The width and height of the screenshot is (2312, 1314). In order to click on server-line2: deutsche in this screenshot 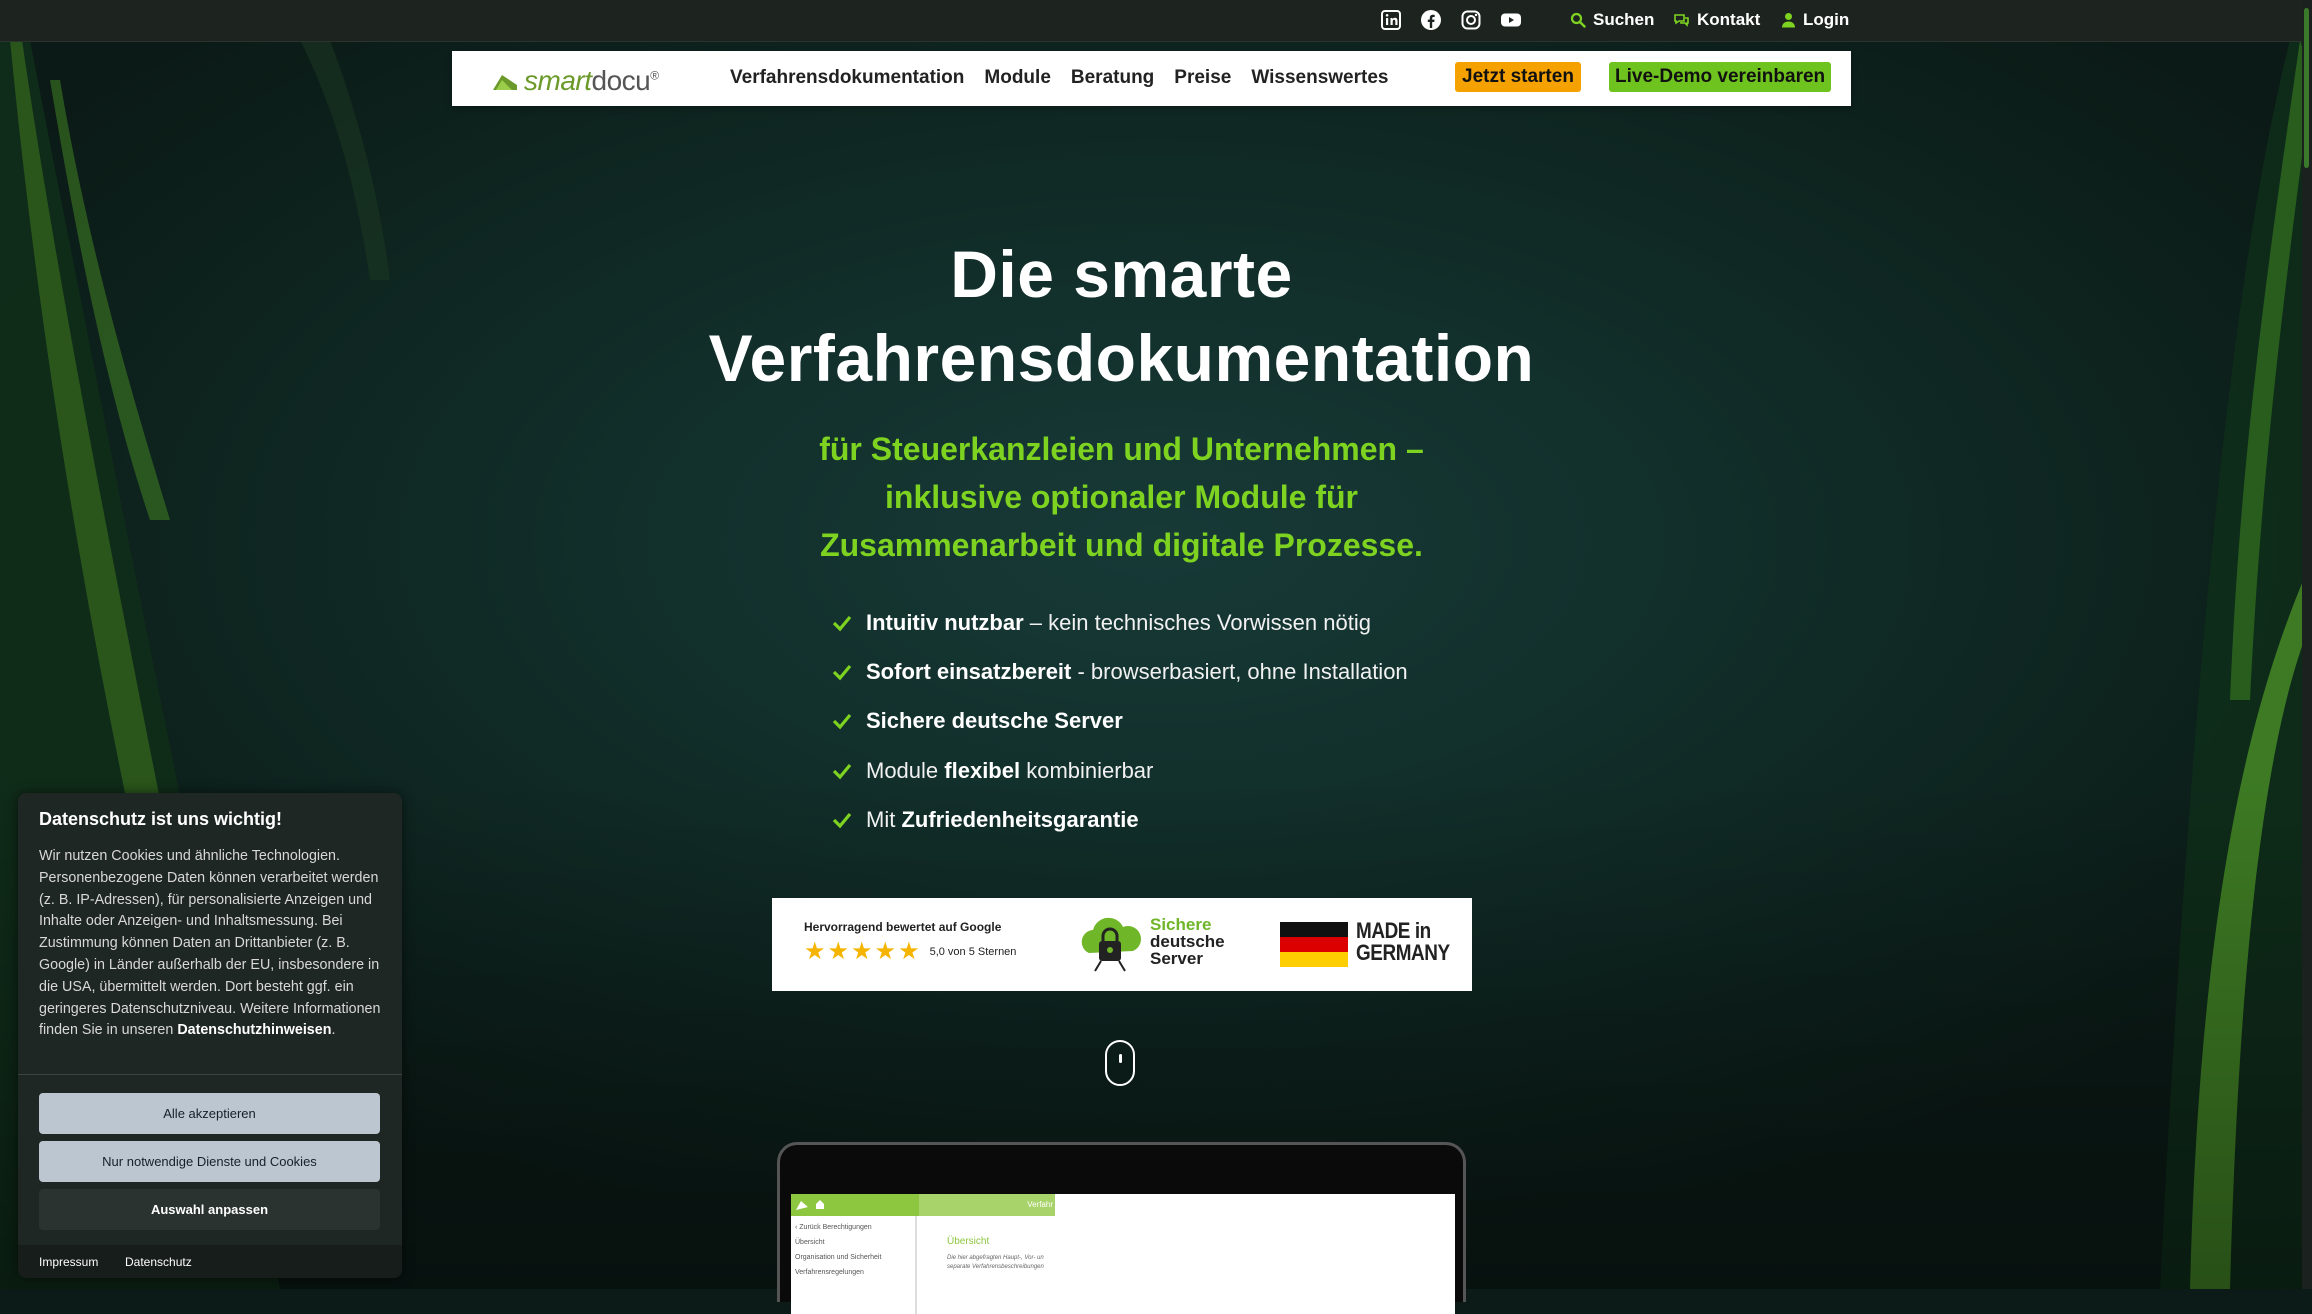, I will do `click(1187, 941)`.